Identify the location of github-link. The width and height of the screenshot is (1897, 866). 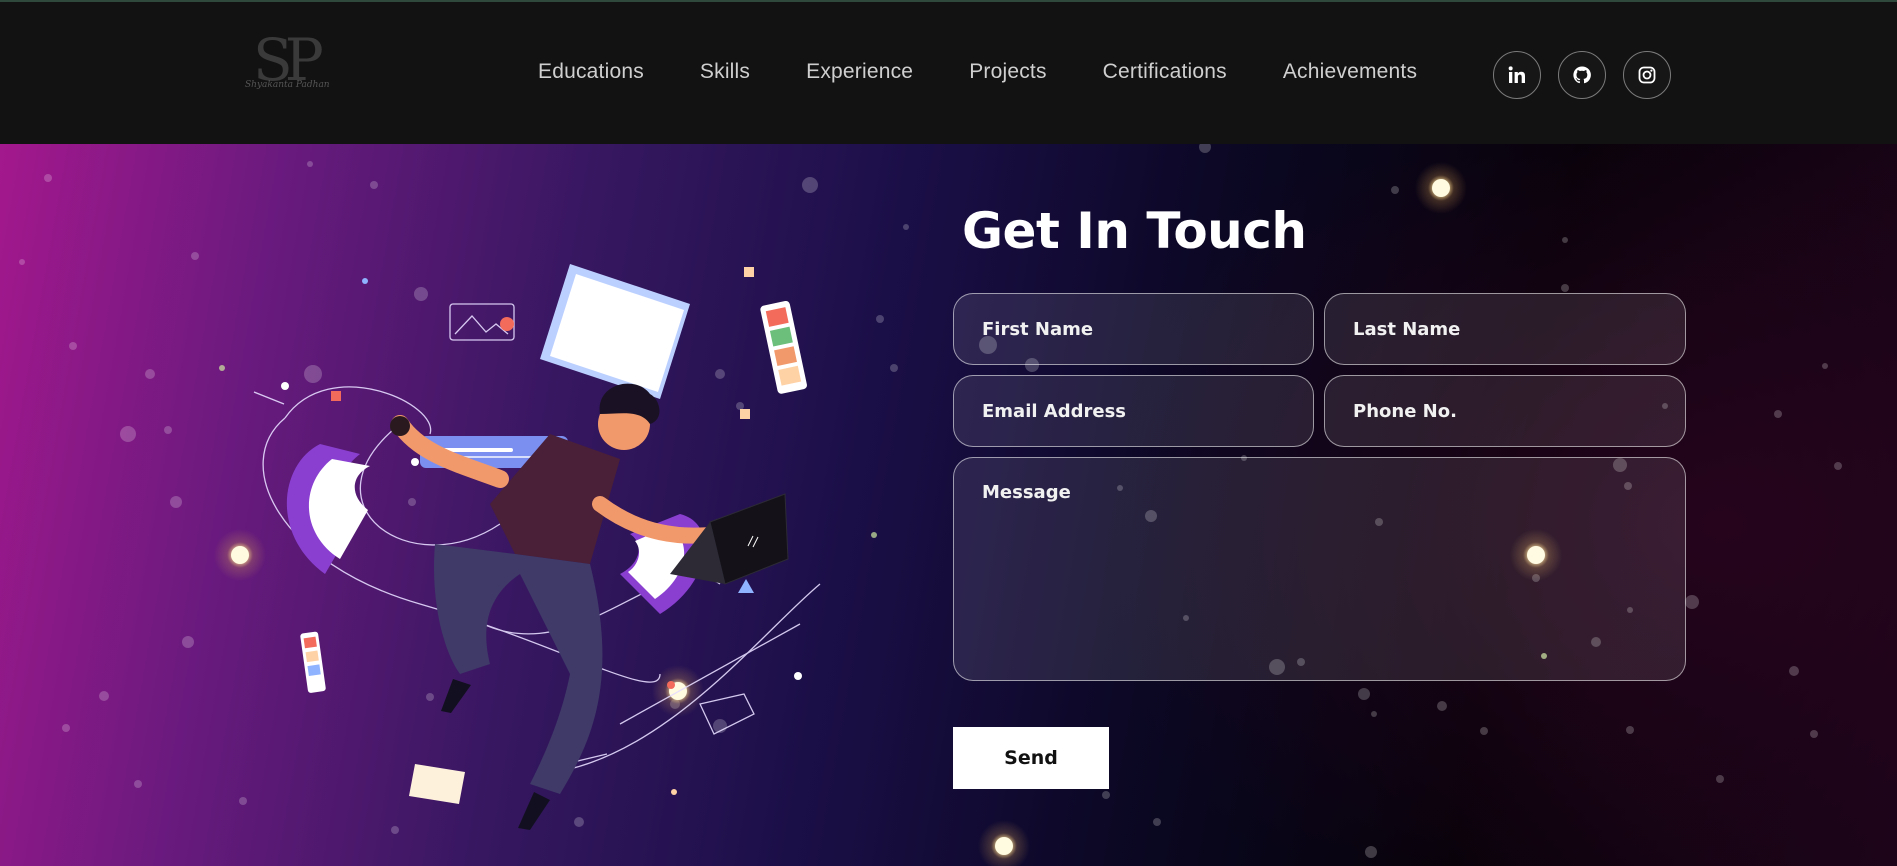
(1582, 75).